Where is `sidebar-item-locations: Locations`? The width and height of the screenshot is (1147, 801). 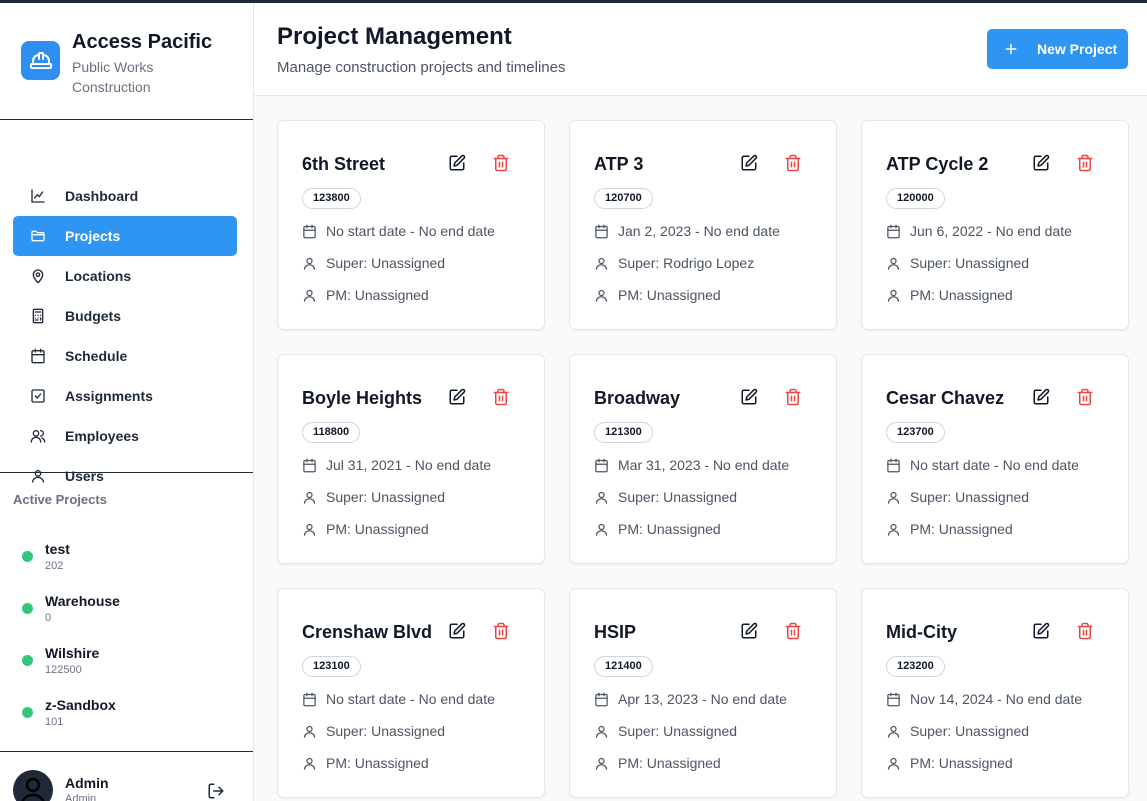
sidebar-item-locations: Locations is located at coordinates (125, 276).